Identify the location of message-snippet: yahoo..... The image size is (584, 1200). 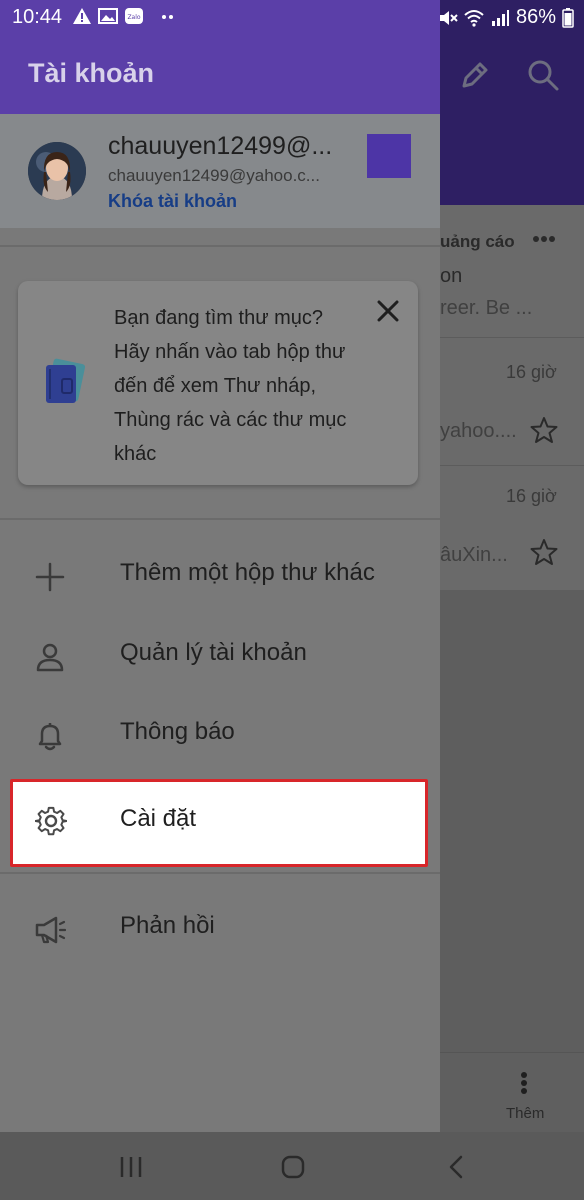
(478, 431).